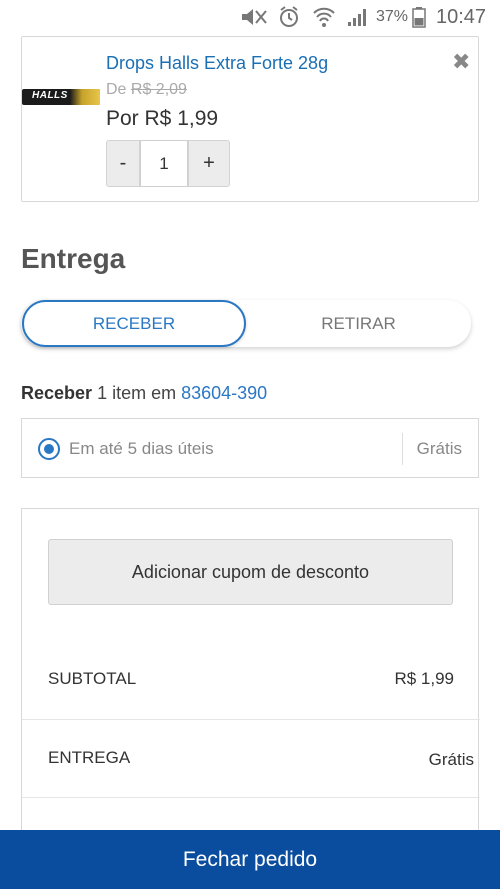  I want to click on signal-icon, so click(357, 19).